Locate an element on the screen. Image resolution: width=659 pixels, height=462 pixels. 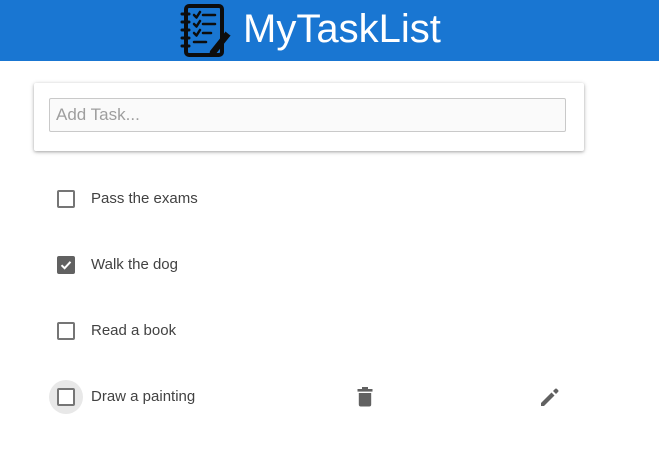
task-label: Pass the exams is located at coordinates (144, 198).